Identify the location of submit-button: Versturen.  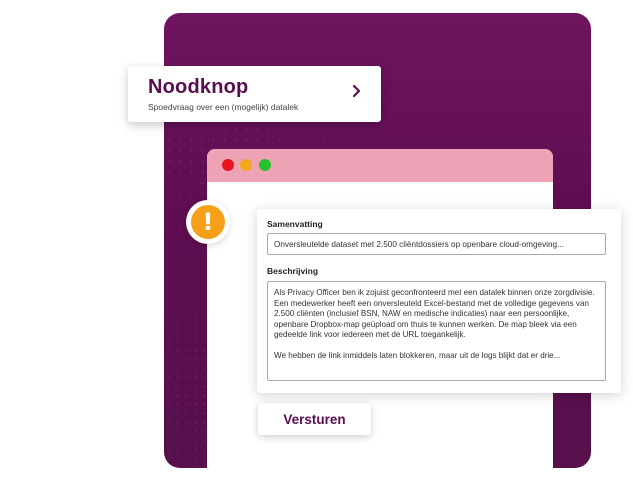
(314, 419).